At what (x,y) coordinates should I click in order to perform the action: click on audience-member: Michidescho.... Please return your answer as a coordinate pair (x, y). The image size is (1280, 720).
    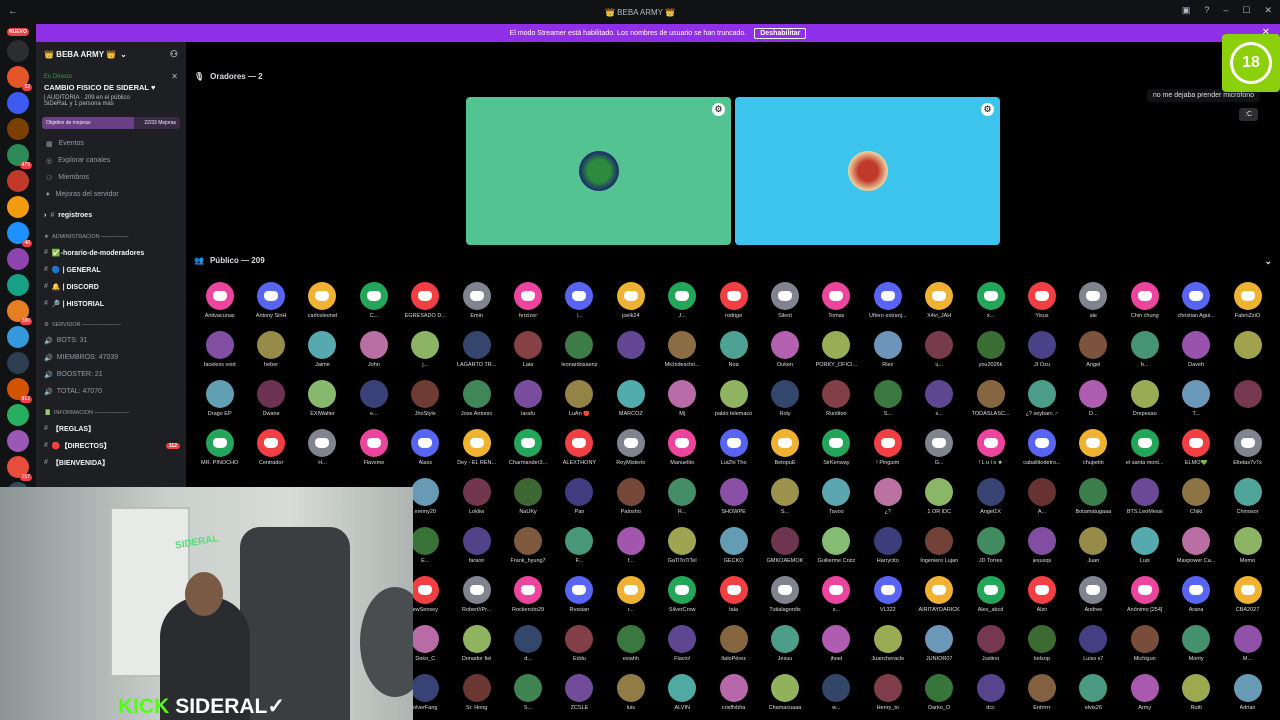
    Looking at the image, I should click on (682, 353).